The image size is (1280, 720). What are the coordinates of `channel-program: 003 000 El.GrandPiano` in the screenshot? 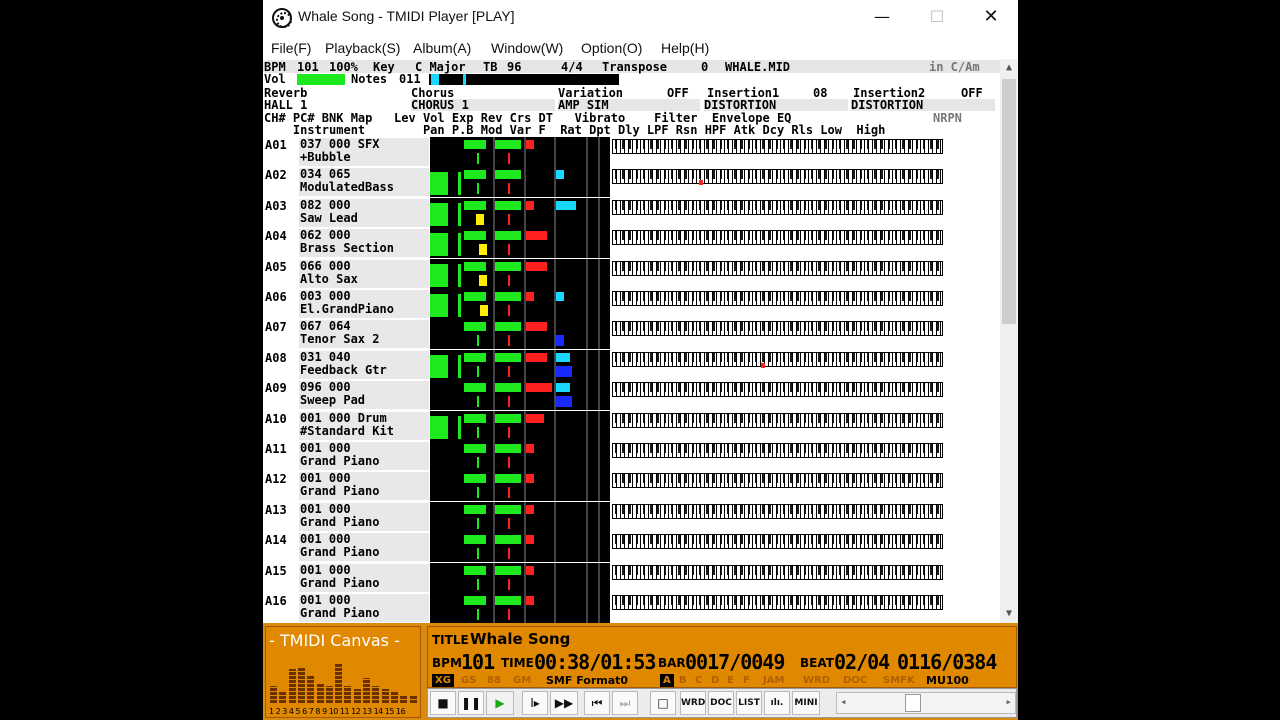 It's located at (364, 304).